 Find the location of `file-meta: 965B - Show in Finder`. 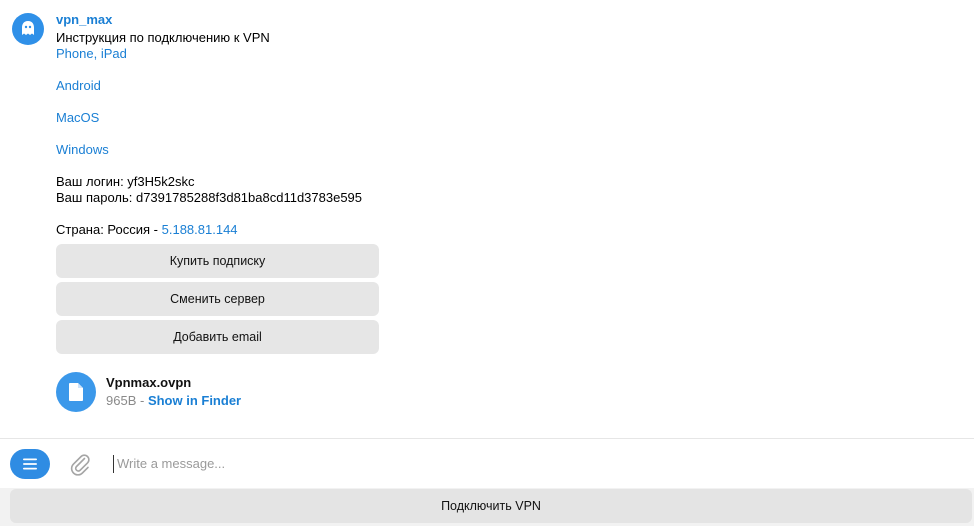

file-meta: 965B - Show in Finder is located at coordinates (173, 401).